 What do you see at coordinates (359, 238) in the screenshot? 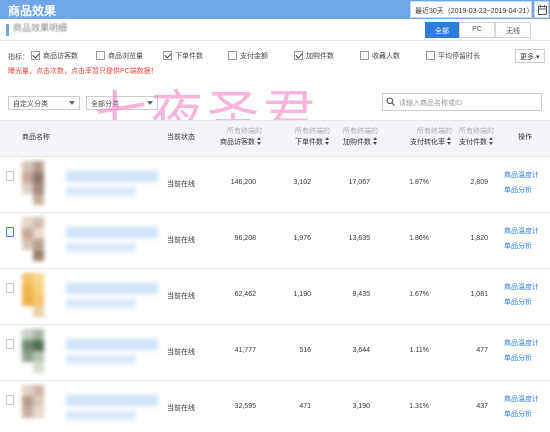
I see `cart-cell: 13,635` at bounding box center [359, 238].